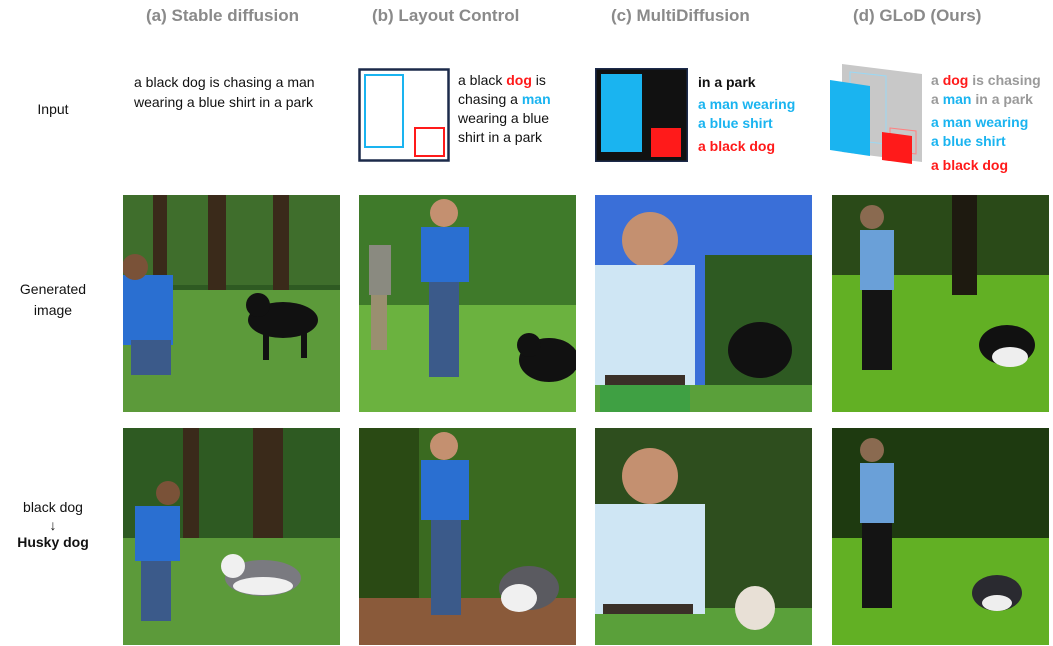  What do you see at coordinates (850, 118) in the screenshot?
I see `man-layer` at bounding box center [850, 118].